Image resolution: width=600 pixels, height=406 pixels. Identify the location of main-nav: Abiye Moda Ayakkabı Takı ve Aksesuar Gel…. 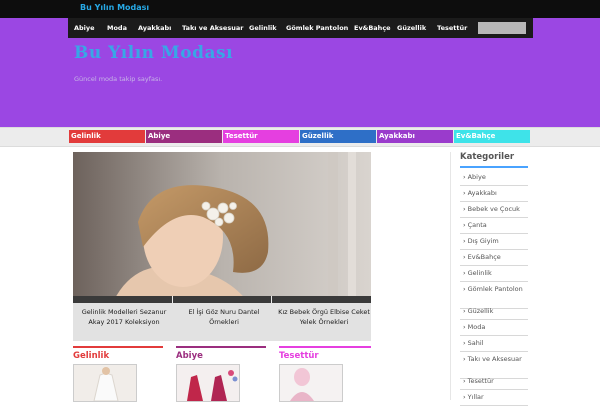
(300, 28).